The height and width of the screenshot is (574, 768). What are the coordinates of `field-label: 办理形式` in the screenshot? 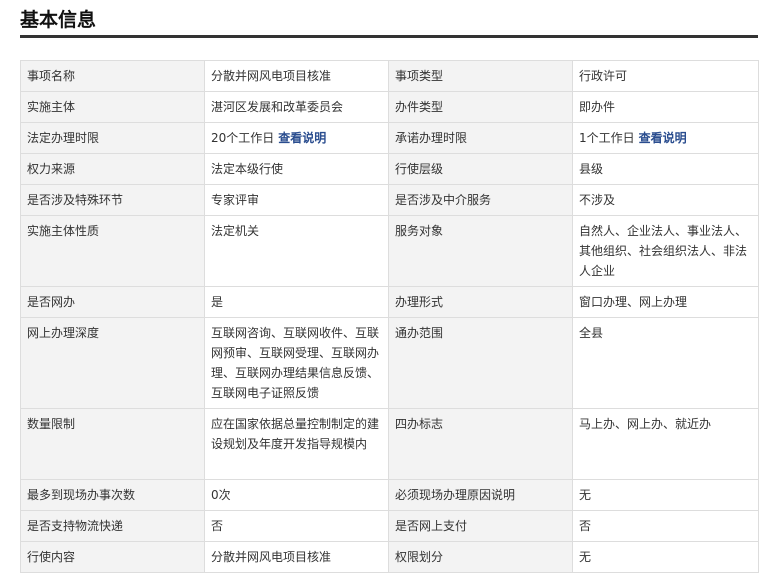 It's located at (480, 302).